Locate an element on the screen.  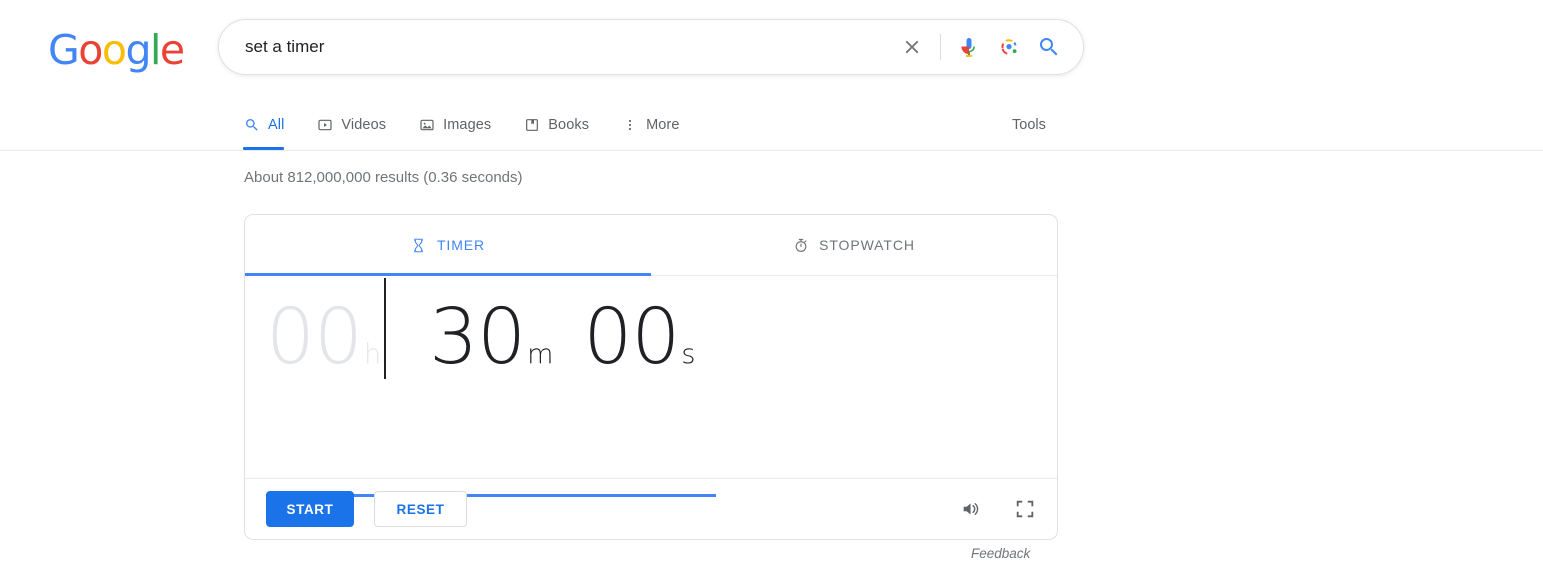
video-icon is located at coordinates (324, 125).